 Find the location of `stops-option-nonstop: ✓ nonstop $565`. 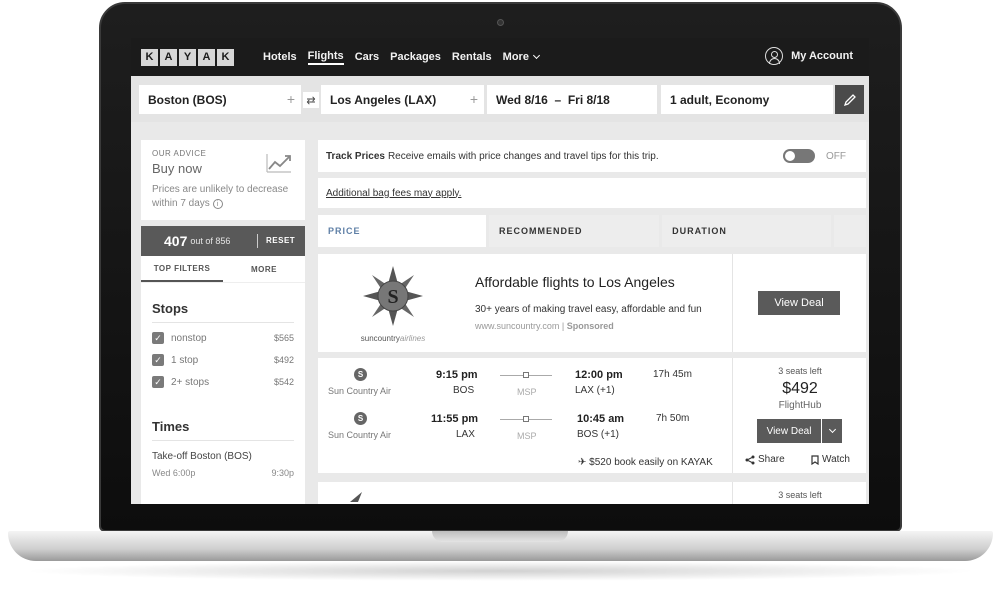

stops-option-nonstop: ✓ nonstop $565 is located at coordinates (223, 338).